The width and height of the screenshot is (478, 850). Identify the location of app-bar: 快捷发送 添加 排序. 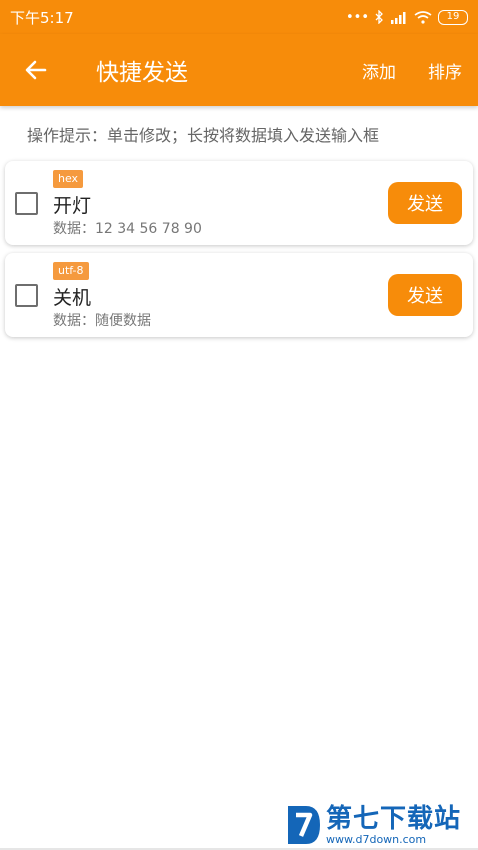
(239, 70).